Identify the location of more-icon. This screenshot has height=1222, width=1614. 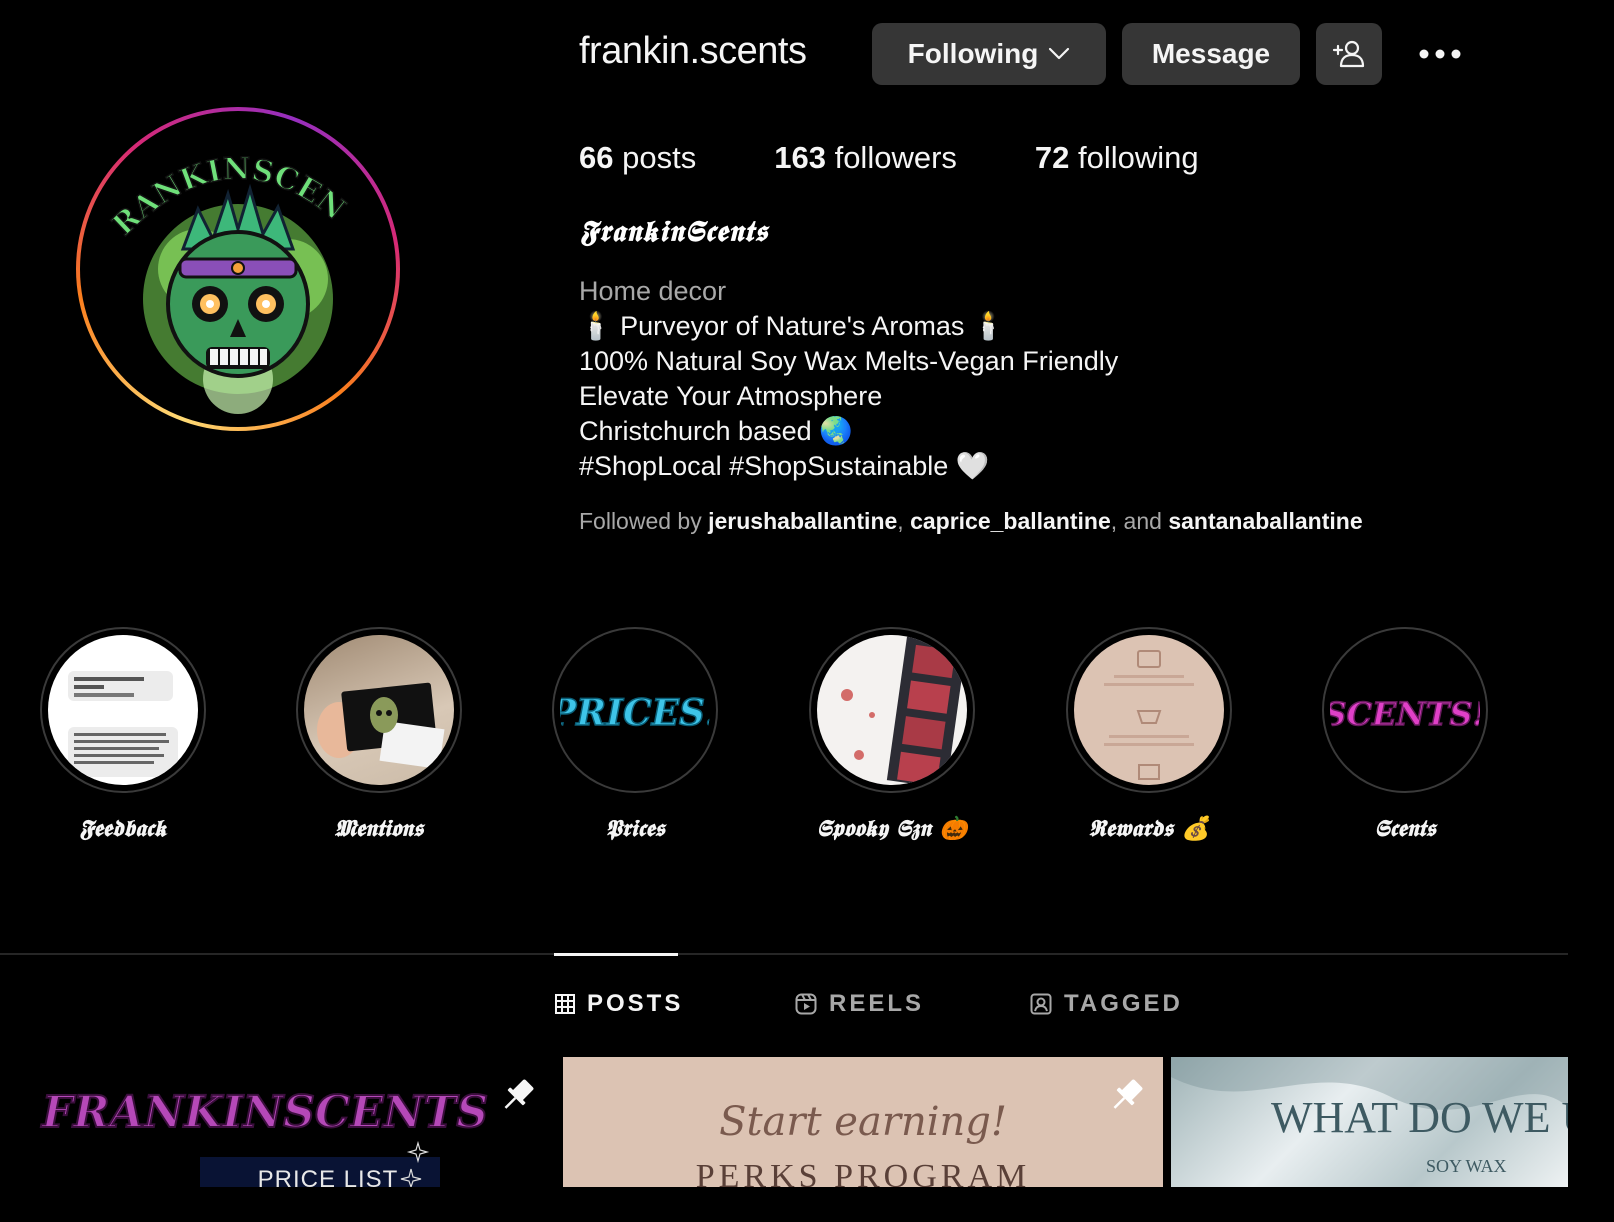
(1440, 54).